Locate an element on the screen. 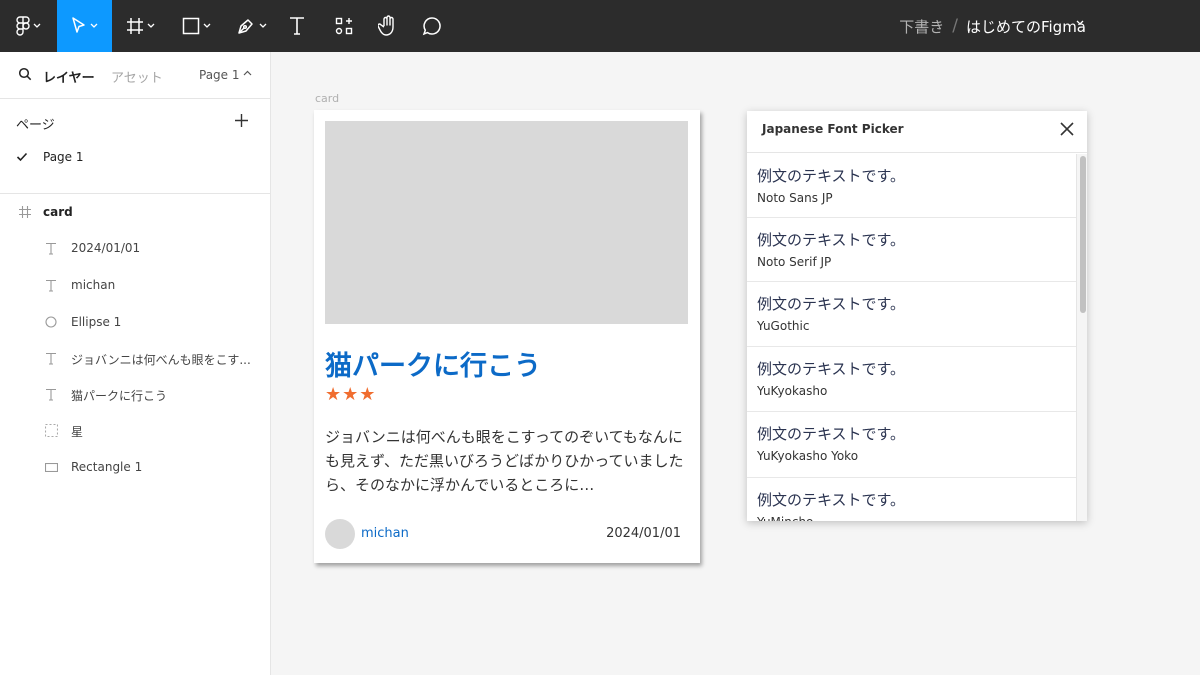 The height and width of the screenshot is (675, 1200). comment-tool-button is located at coordinates (432, 26).